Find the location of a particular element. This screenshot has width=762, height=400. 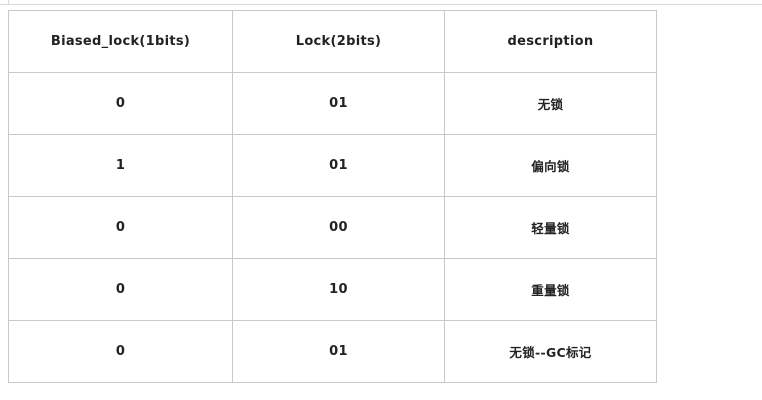

table-row: 0 10 重量锁 is located at coordinates (332, 289).